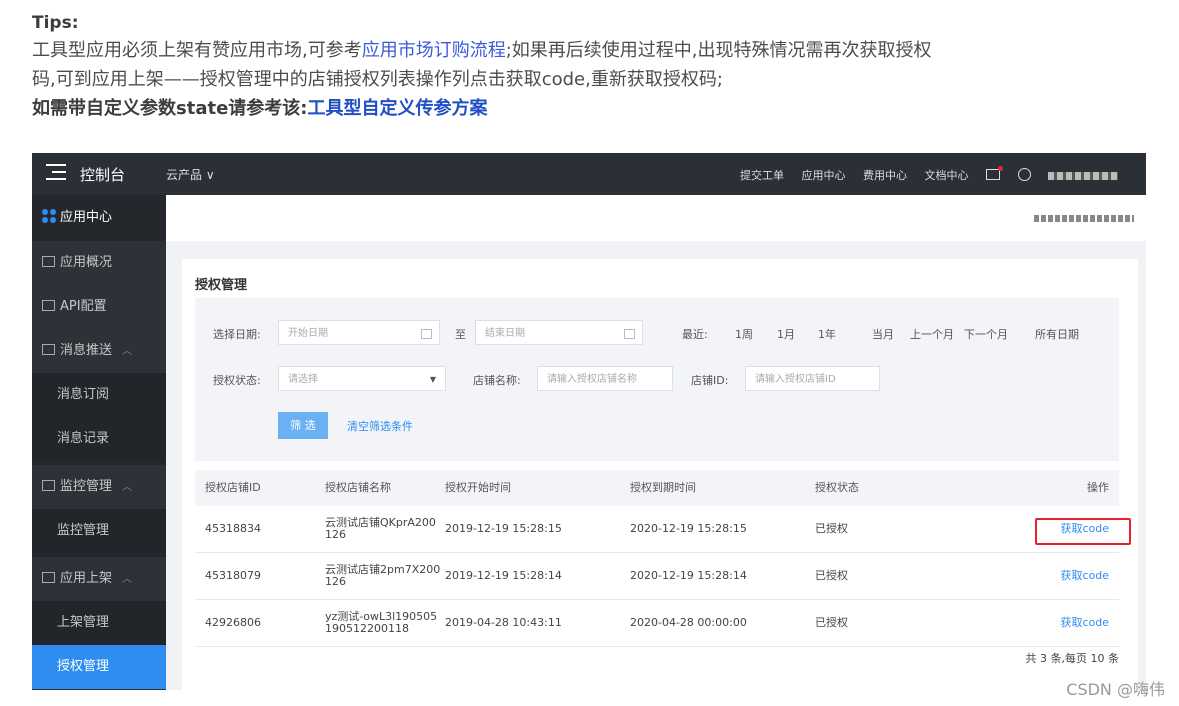 The width and height of the screenshot is (1179, 706). I want to click on sidebar-item-app-listing: 应用上架 ︿, so click(99, 579).